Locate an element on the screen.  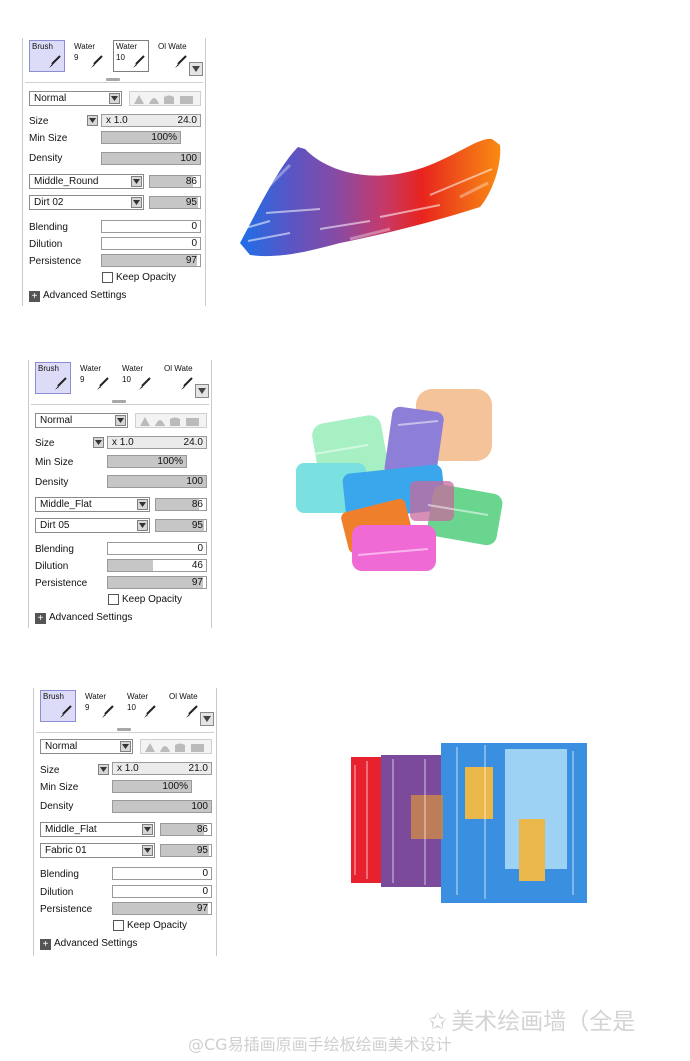
dilution-label: Dilution is located at coordinates (52, 566).